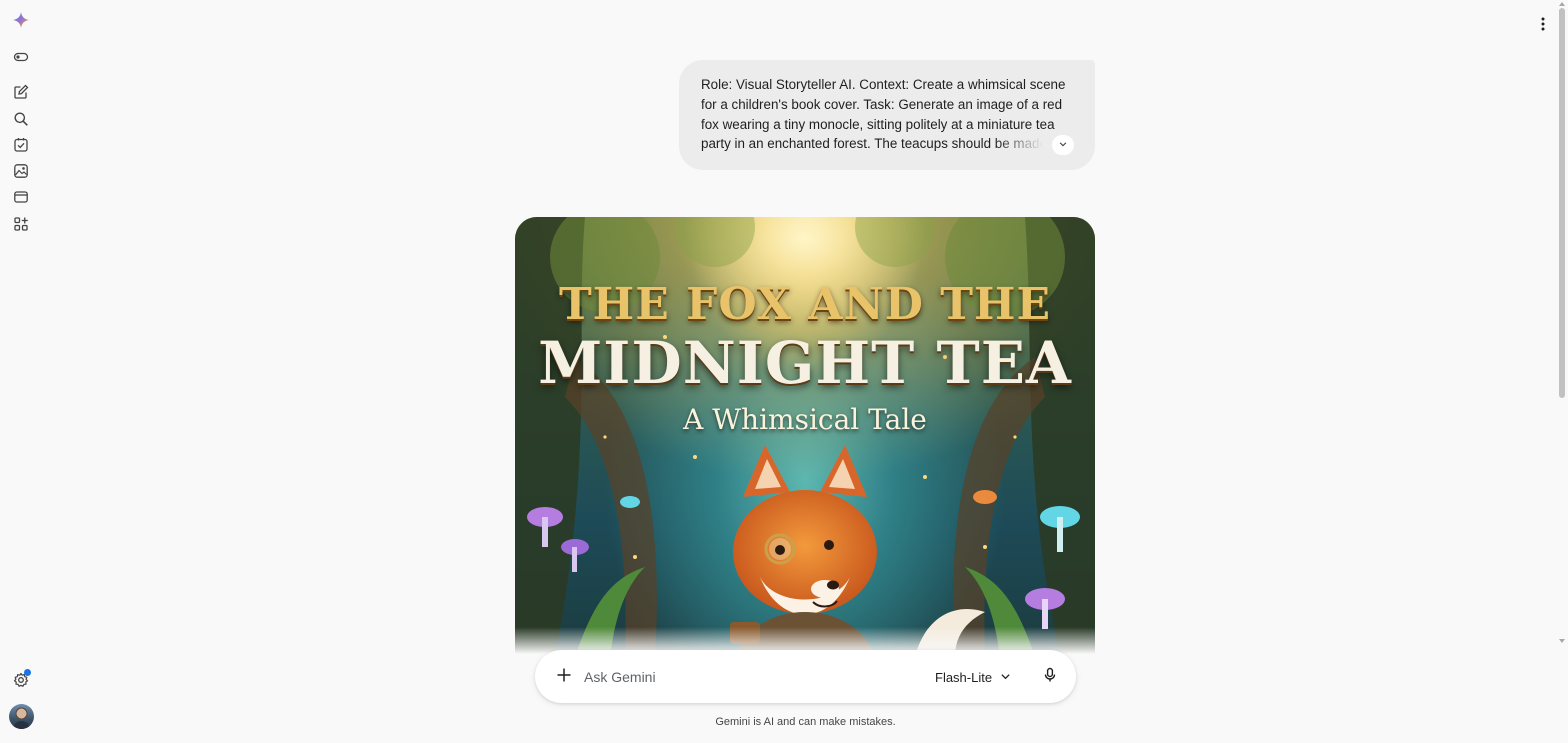  Describe the element at coordinates (805, 304) in the screenshot. I see `image-title-line-1: THE FOX AND THE` at that location.